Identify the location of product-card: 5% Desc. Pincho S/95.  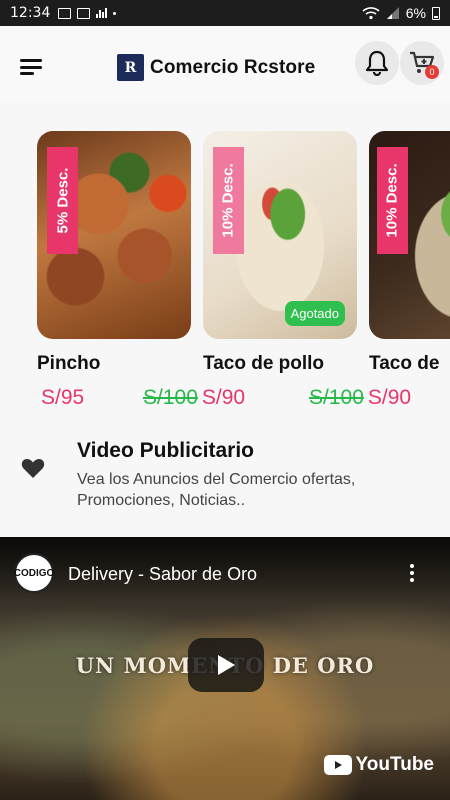
(114, 270).